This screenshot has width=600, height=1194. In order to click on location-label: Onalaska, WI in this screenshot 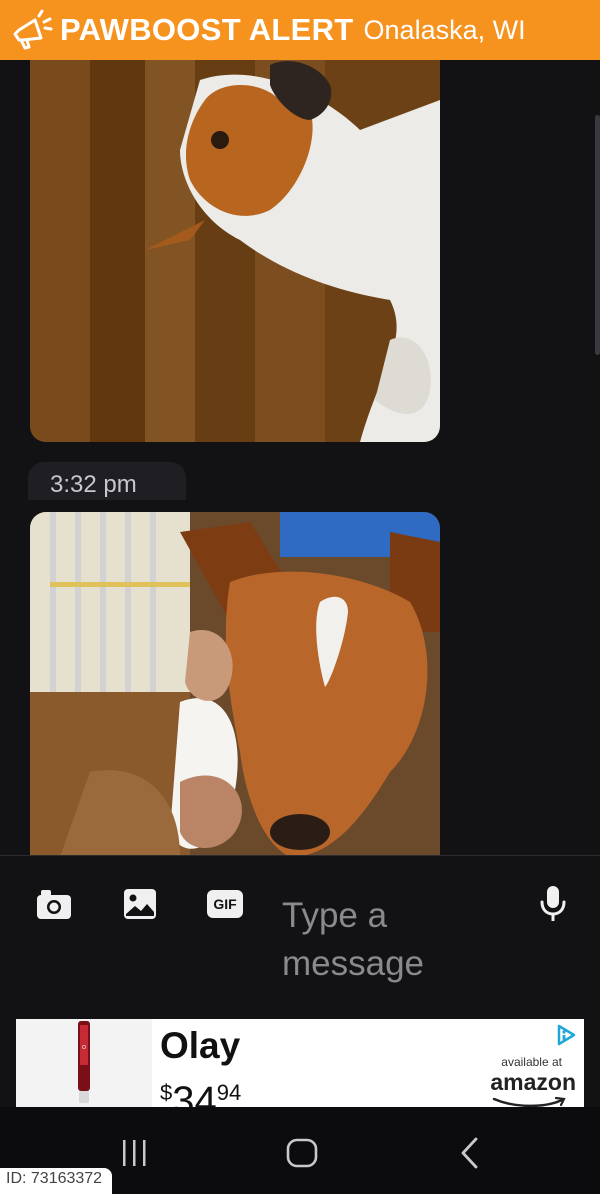, I will do `click(444, 29)`.